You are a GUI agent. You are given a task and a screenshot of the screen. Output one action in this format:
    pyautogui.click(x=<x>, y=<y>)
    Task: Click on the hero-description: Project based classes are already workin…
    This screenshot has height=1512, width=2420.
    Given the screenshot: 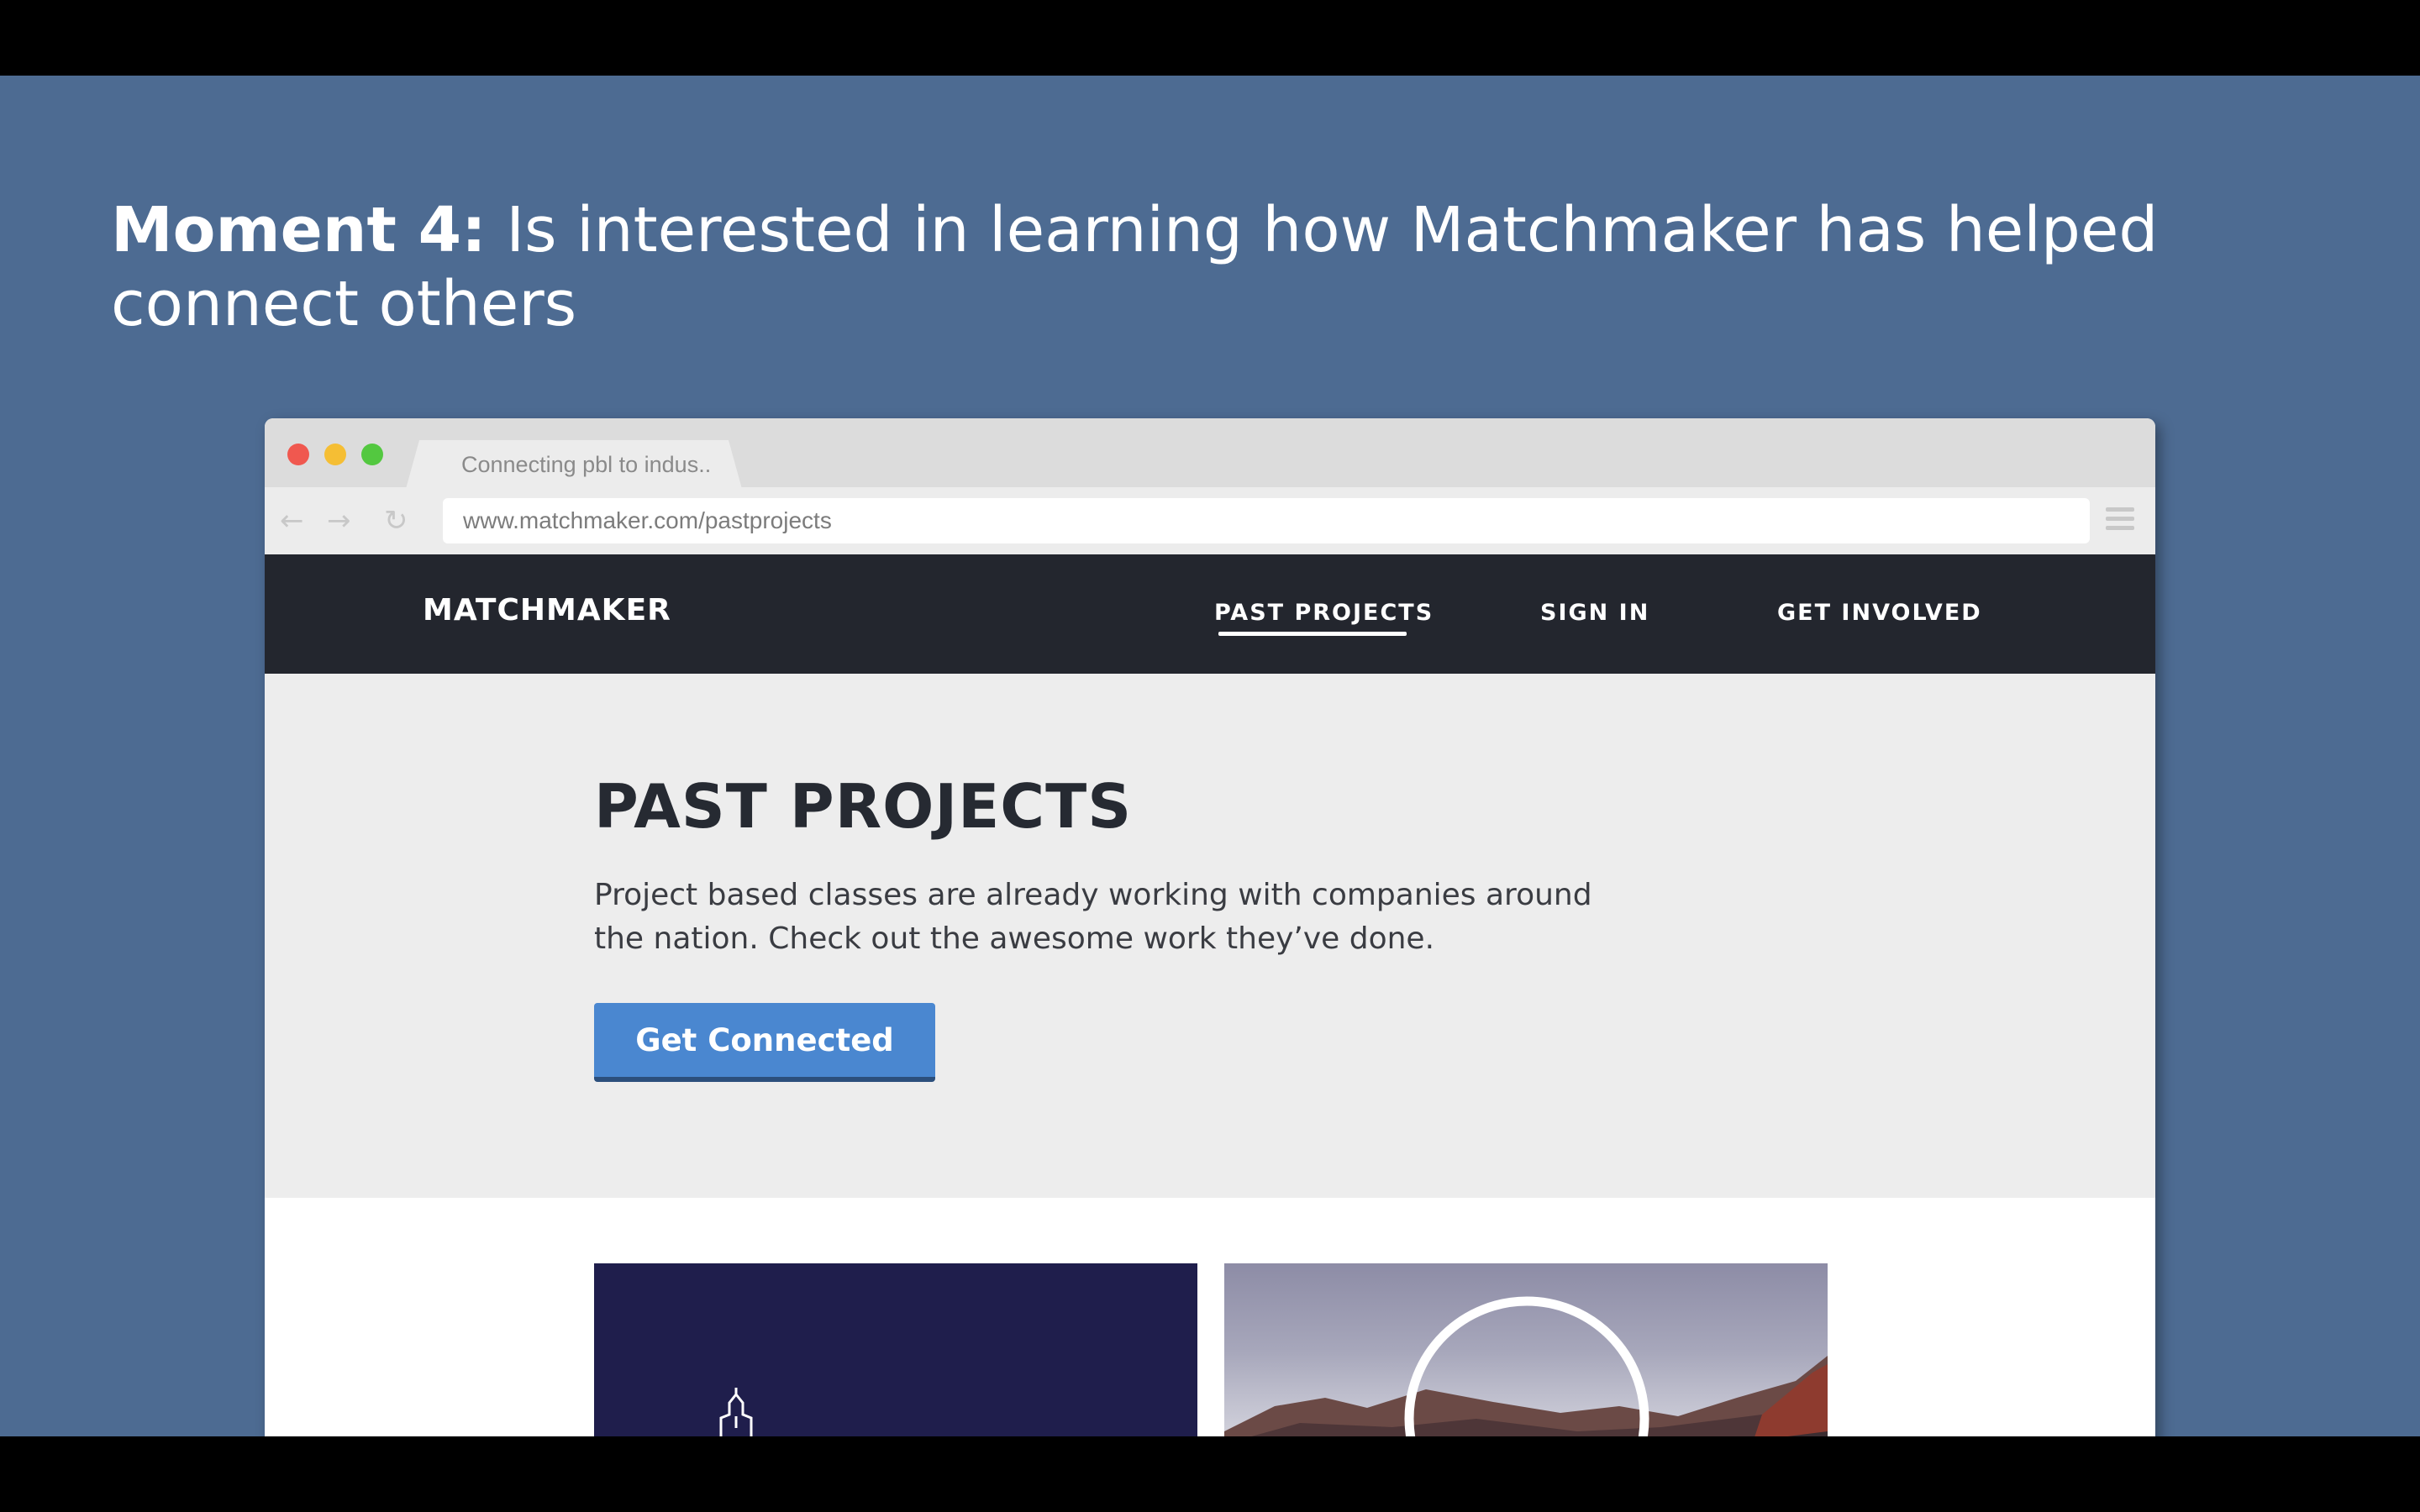 What is the action you would take?
    pyautogui.click(x=1093, y=917)
    